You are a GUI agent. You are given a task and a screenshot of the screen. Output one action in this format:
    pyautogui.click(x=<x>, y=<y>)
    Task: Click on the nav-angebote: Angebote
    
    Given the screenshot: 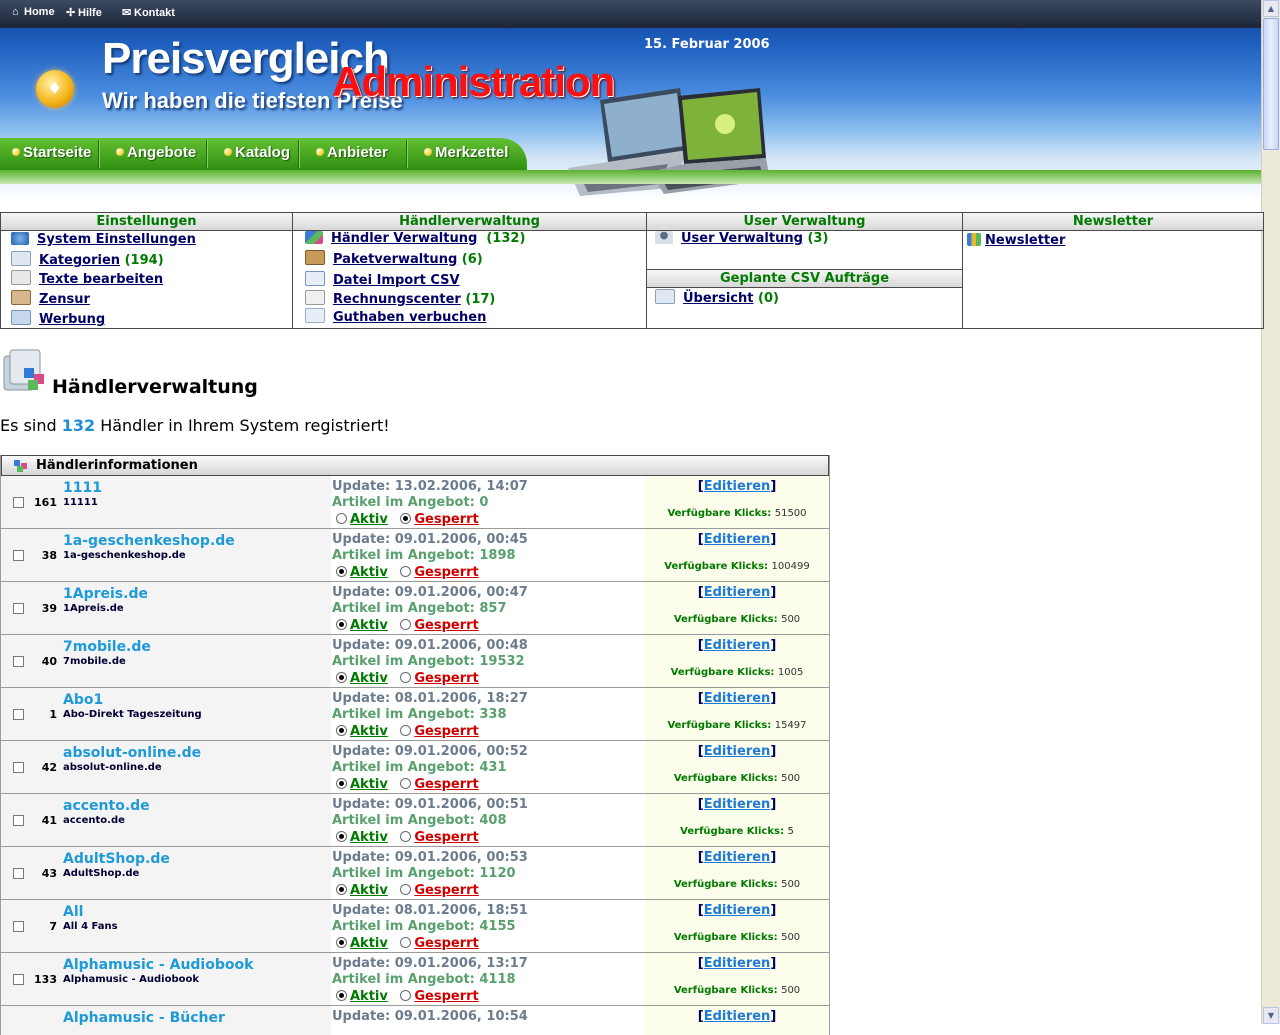 What is the action you would take?
    pyautogui.click(x=156, y=152)
    